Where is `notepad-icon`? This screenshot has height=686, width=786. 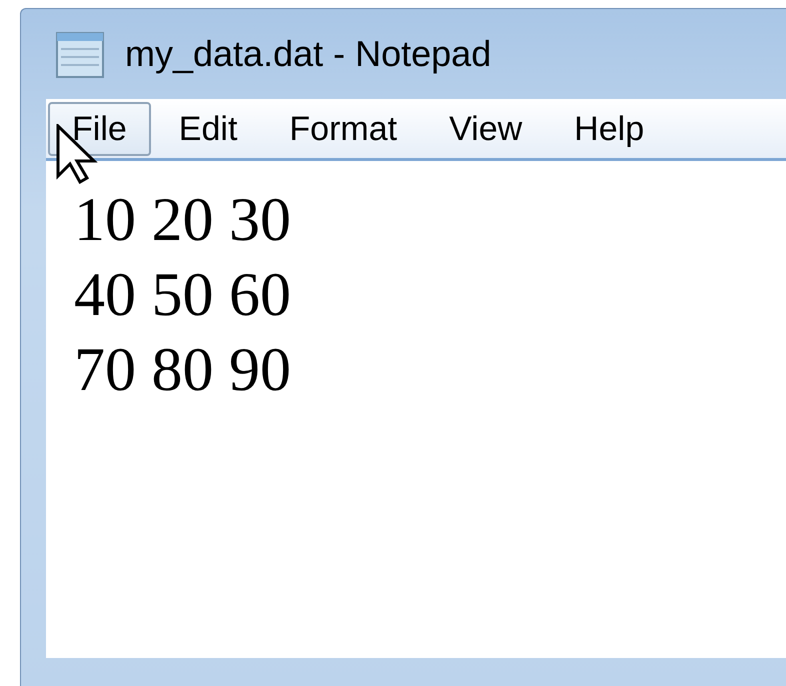 notepad-icon is located at coordinates (81, 54).